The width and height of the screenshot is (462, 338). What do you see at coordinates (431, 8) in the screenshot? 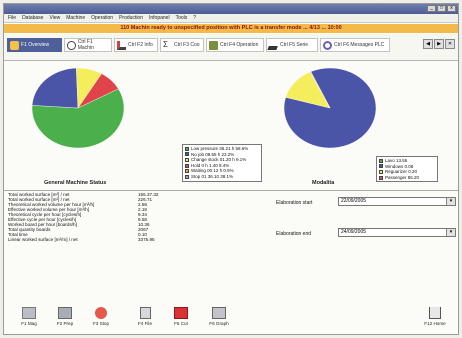
I see `minimize-button: _` at bounding box center [431, 8].